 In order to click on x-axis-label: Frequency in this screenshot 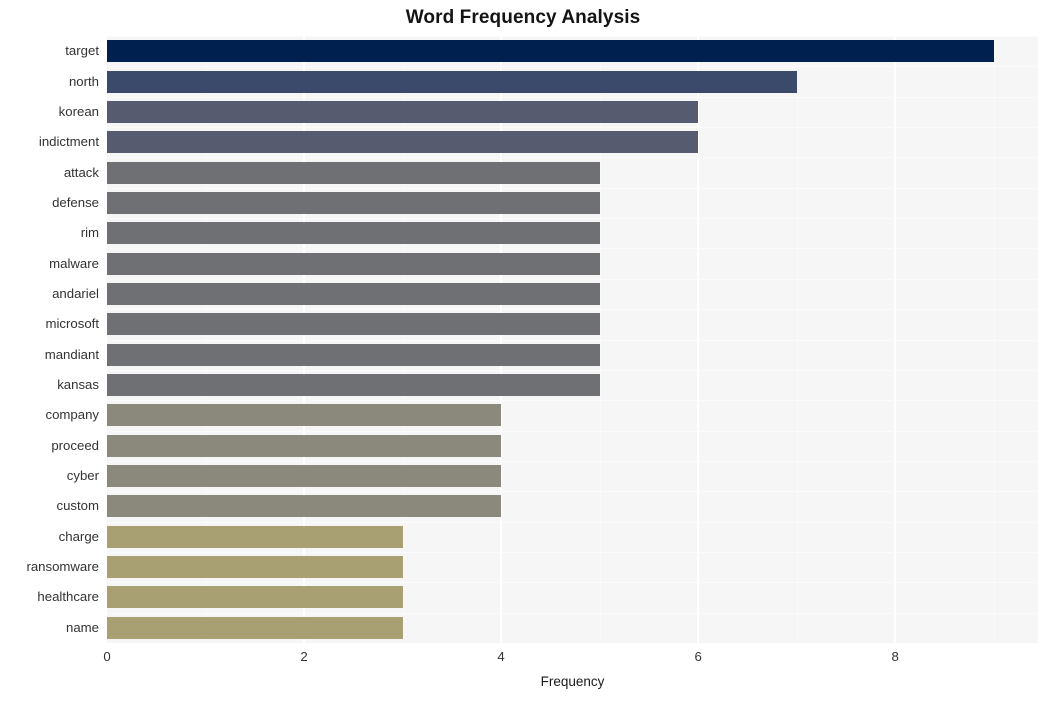, I will do `click(572, 681)`.